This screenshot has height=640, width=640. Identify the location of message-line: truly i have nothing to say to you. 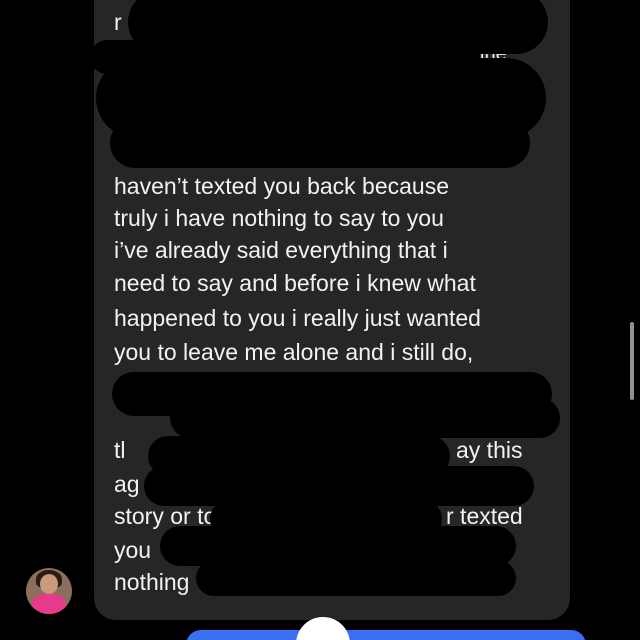
(279, 218).